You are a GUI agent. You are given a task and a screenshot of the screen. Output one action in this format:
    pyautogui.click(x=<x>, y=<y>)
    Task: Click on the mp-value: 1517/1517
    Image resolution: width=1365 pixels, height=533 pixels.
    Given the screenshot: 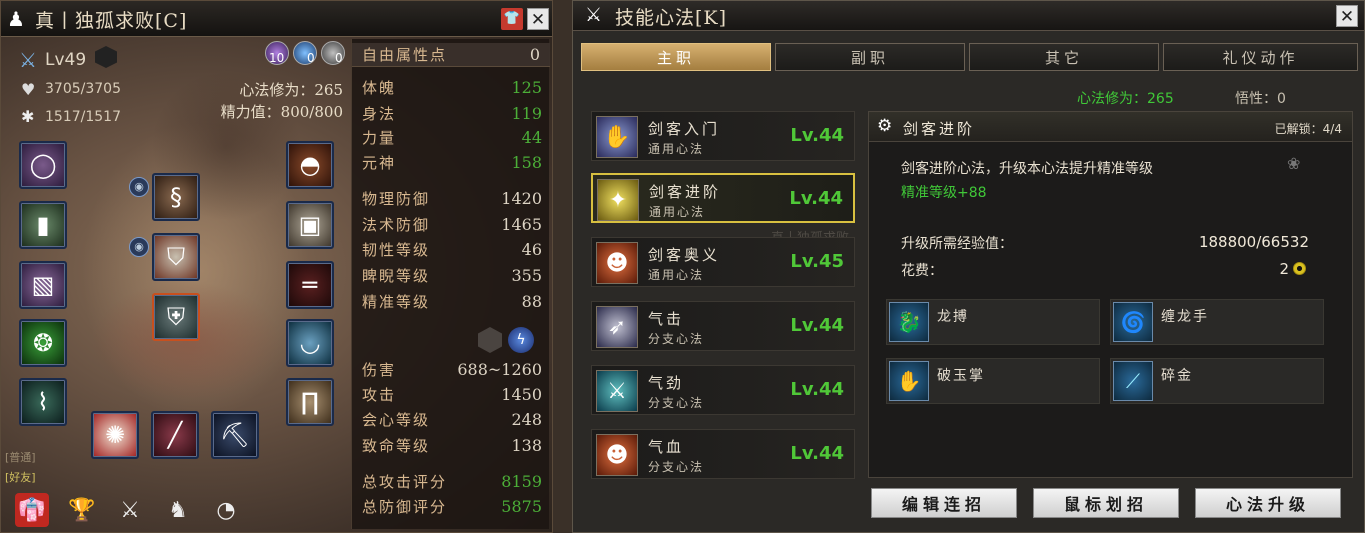 What is the action you would take?
    pyautogui.click(x=83, y=117)
    